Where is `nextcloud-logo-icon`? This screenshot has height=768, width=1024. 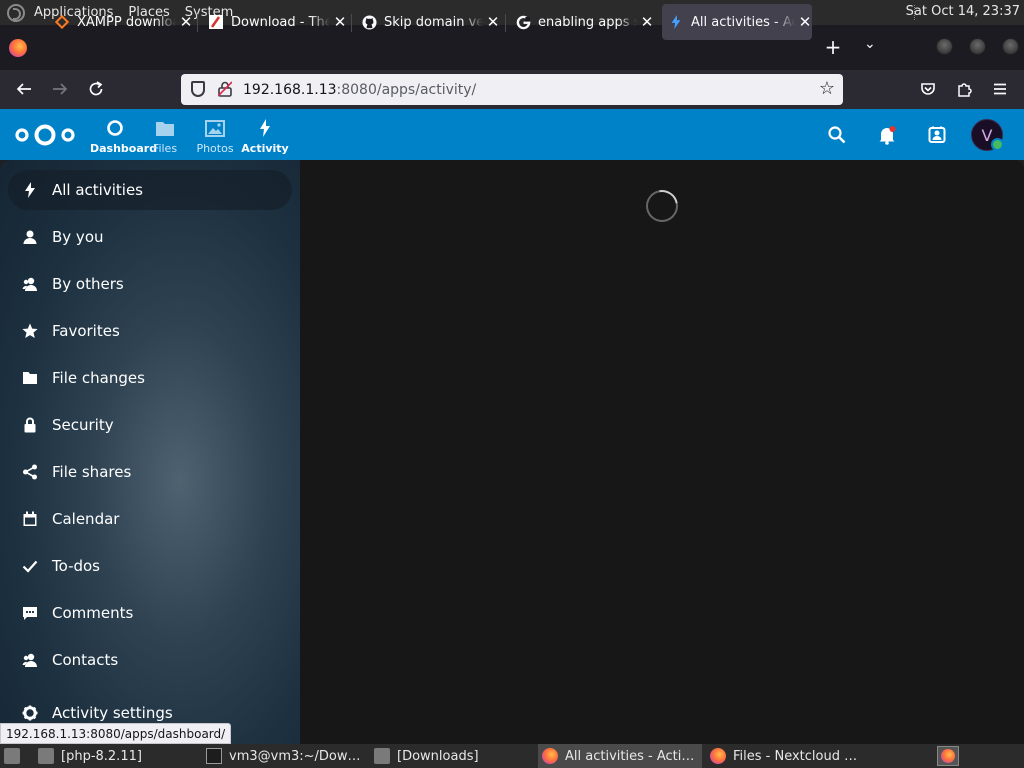
nextcloud-logo-icon is located at coordinates (45, 135).